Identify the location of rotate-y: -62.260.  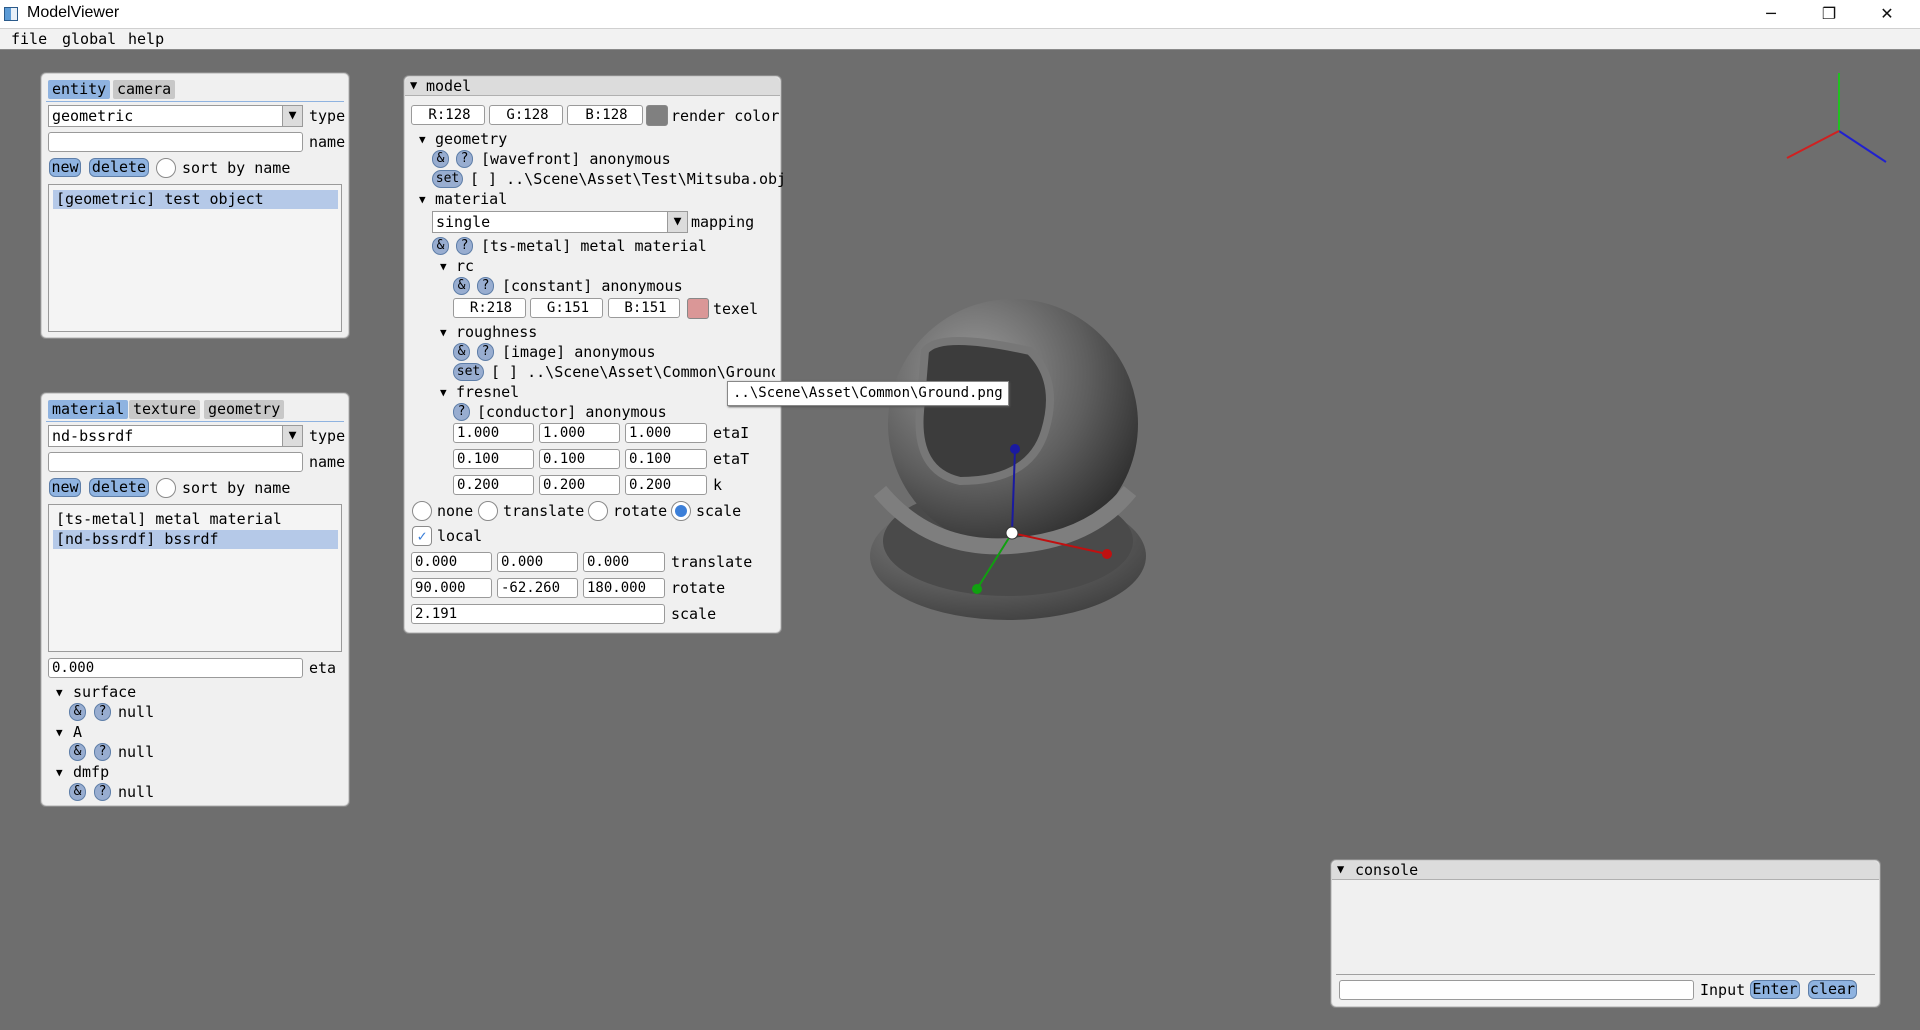
(537, 588).